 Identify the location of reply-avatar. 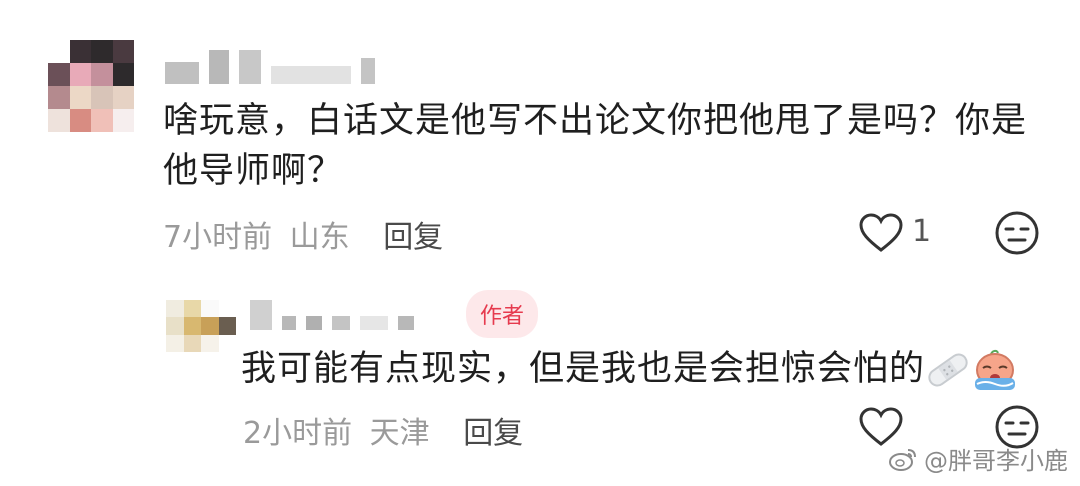
(201, 326).